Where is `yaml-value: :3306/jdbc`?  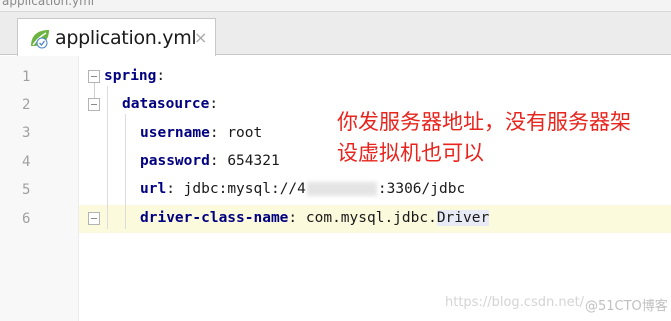 yaml-value: :3306/jdbc is located at coordinates (421, 189).